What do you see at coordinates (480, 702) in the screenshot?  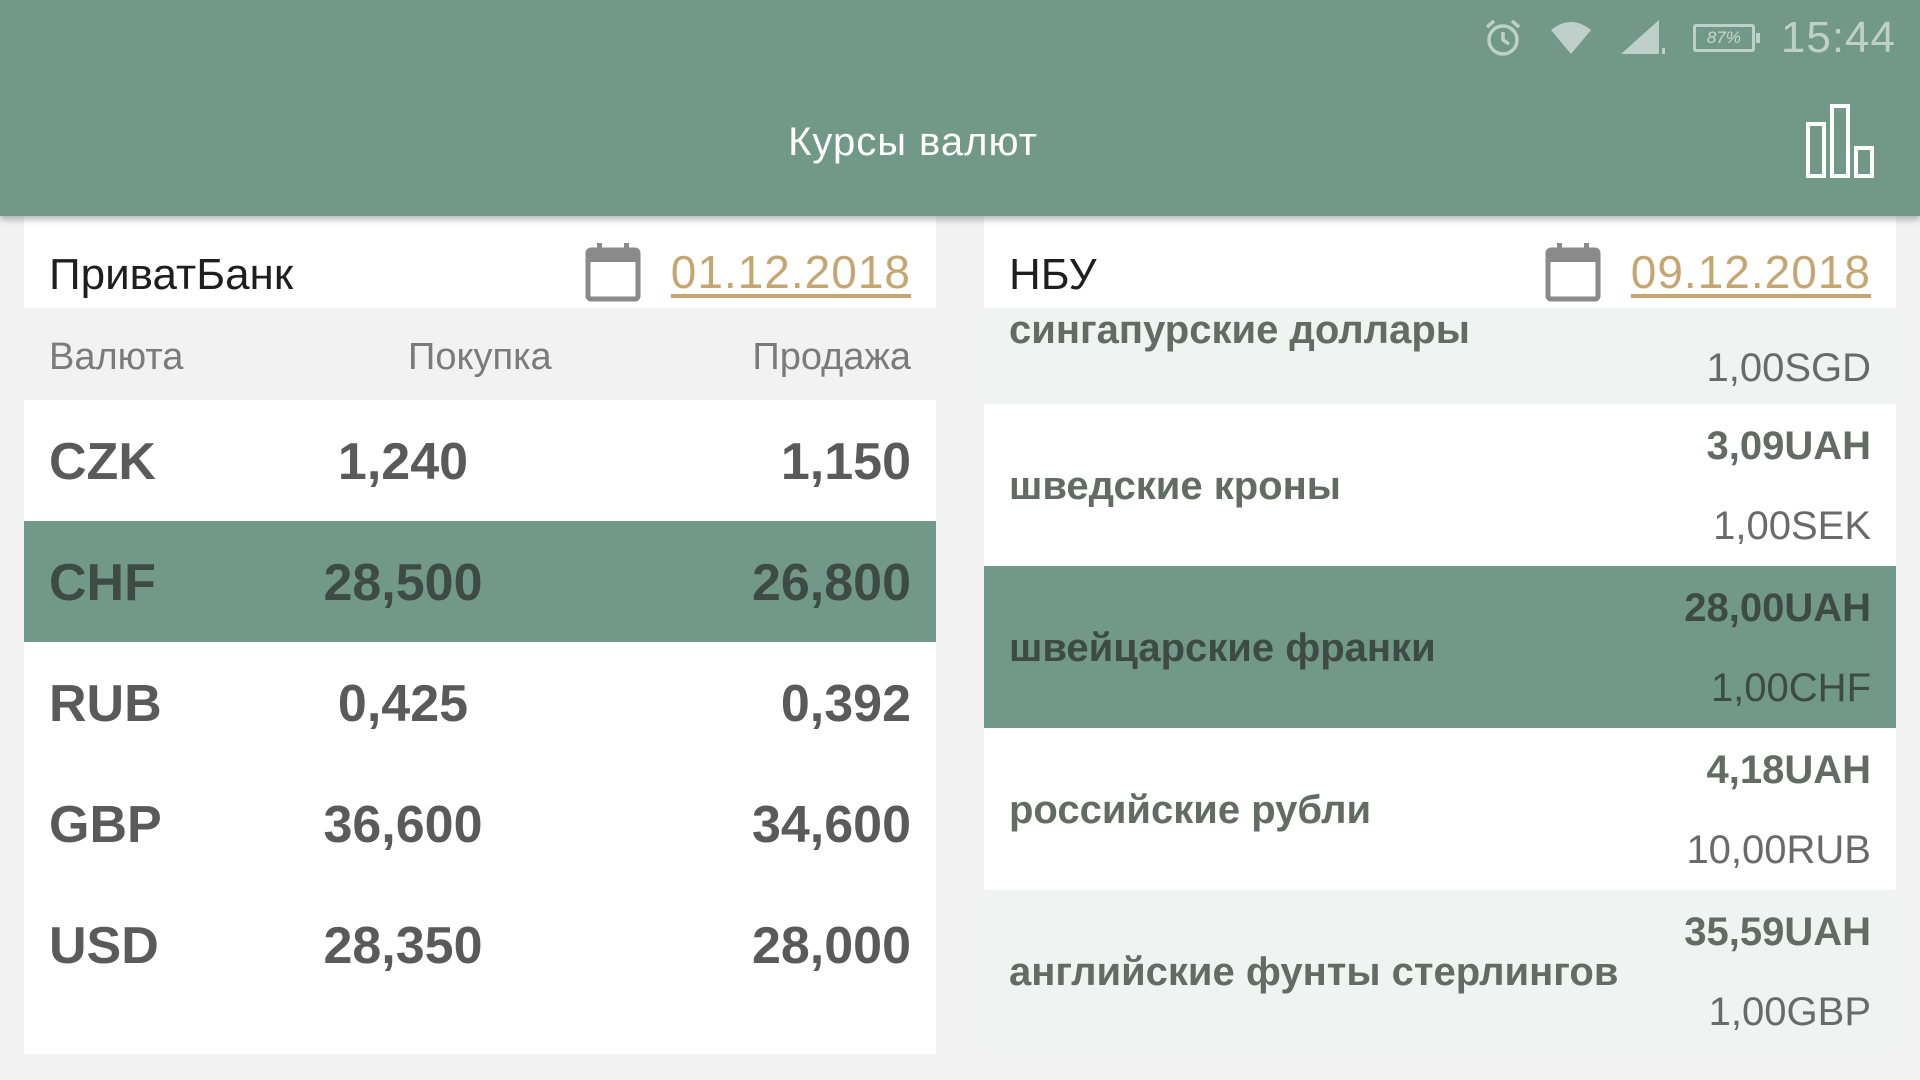 I see `table-row: RUB 0,425 0,392` at bounding box center [480, 702].